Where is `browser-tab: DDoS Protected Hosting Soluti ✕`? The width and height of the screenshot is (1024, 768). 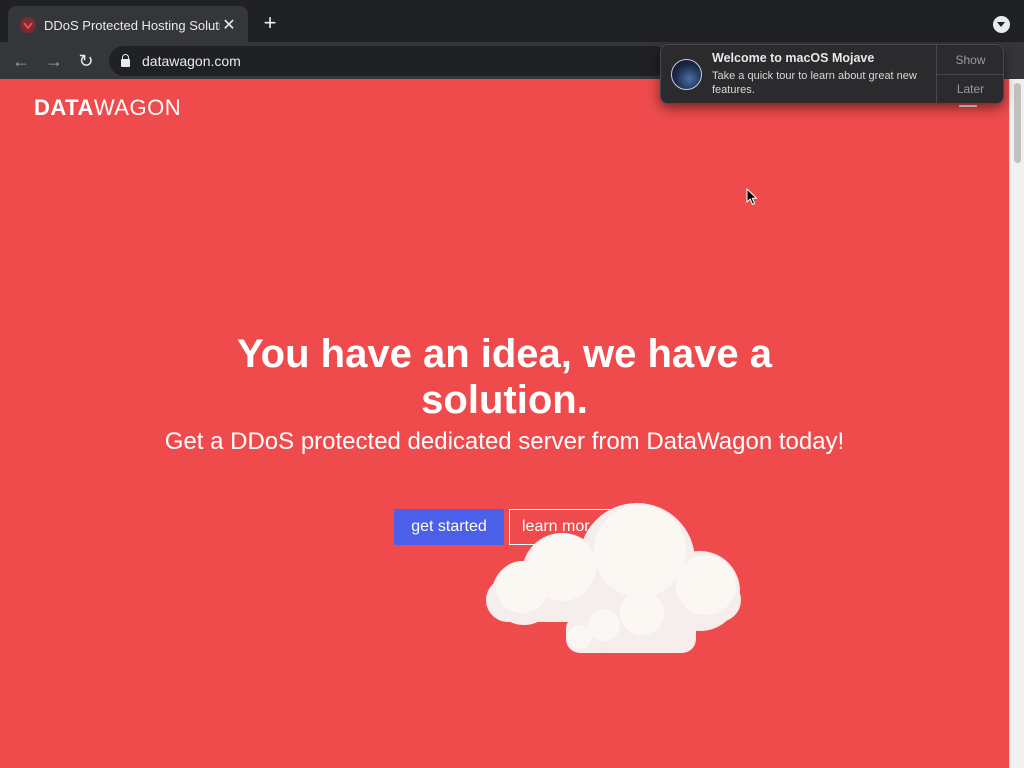 browser-tab: DDoS Protected Hosting Soluti ✕ is located at coordinates (128, 25).